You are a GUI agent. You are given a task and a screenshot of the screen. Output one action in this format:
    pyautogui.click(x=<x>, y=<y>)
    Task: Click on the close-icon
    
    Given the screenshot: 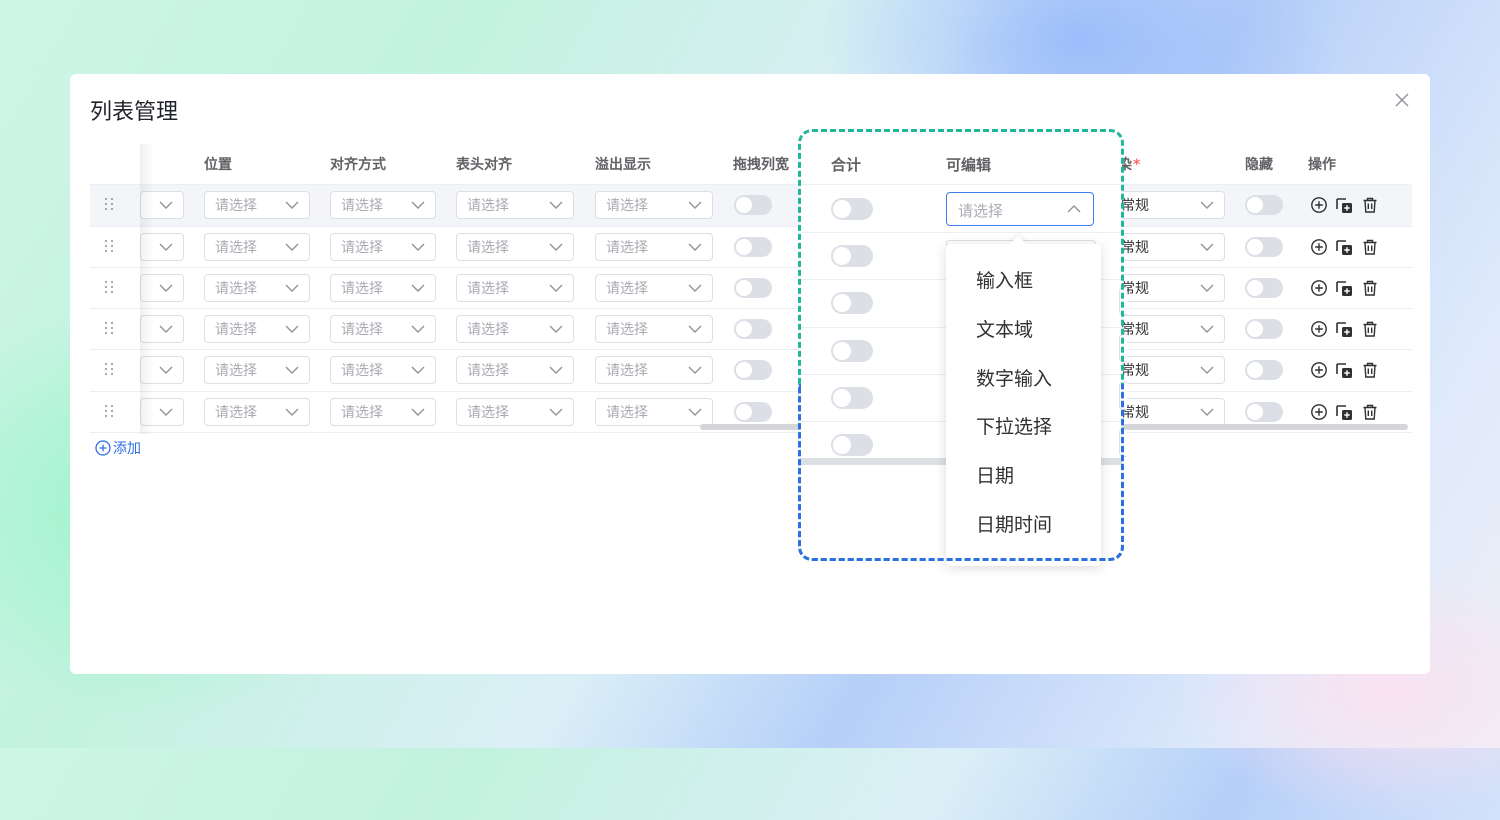 What is the action you would take?
    pyautogui.click(x=1402, y=100)
    